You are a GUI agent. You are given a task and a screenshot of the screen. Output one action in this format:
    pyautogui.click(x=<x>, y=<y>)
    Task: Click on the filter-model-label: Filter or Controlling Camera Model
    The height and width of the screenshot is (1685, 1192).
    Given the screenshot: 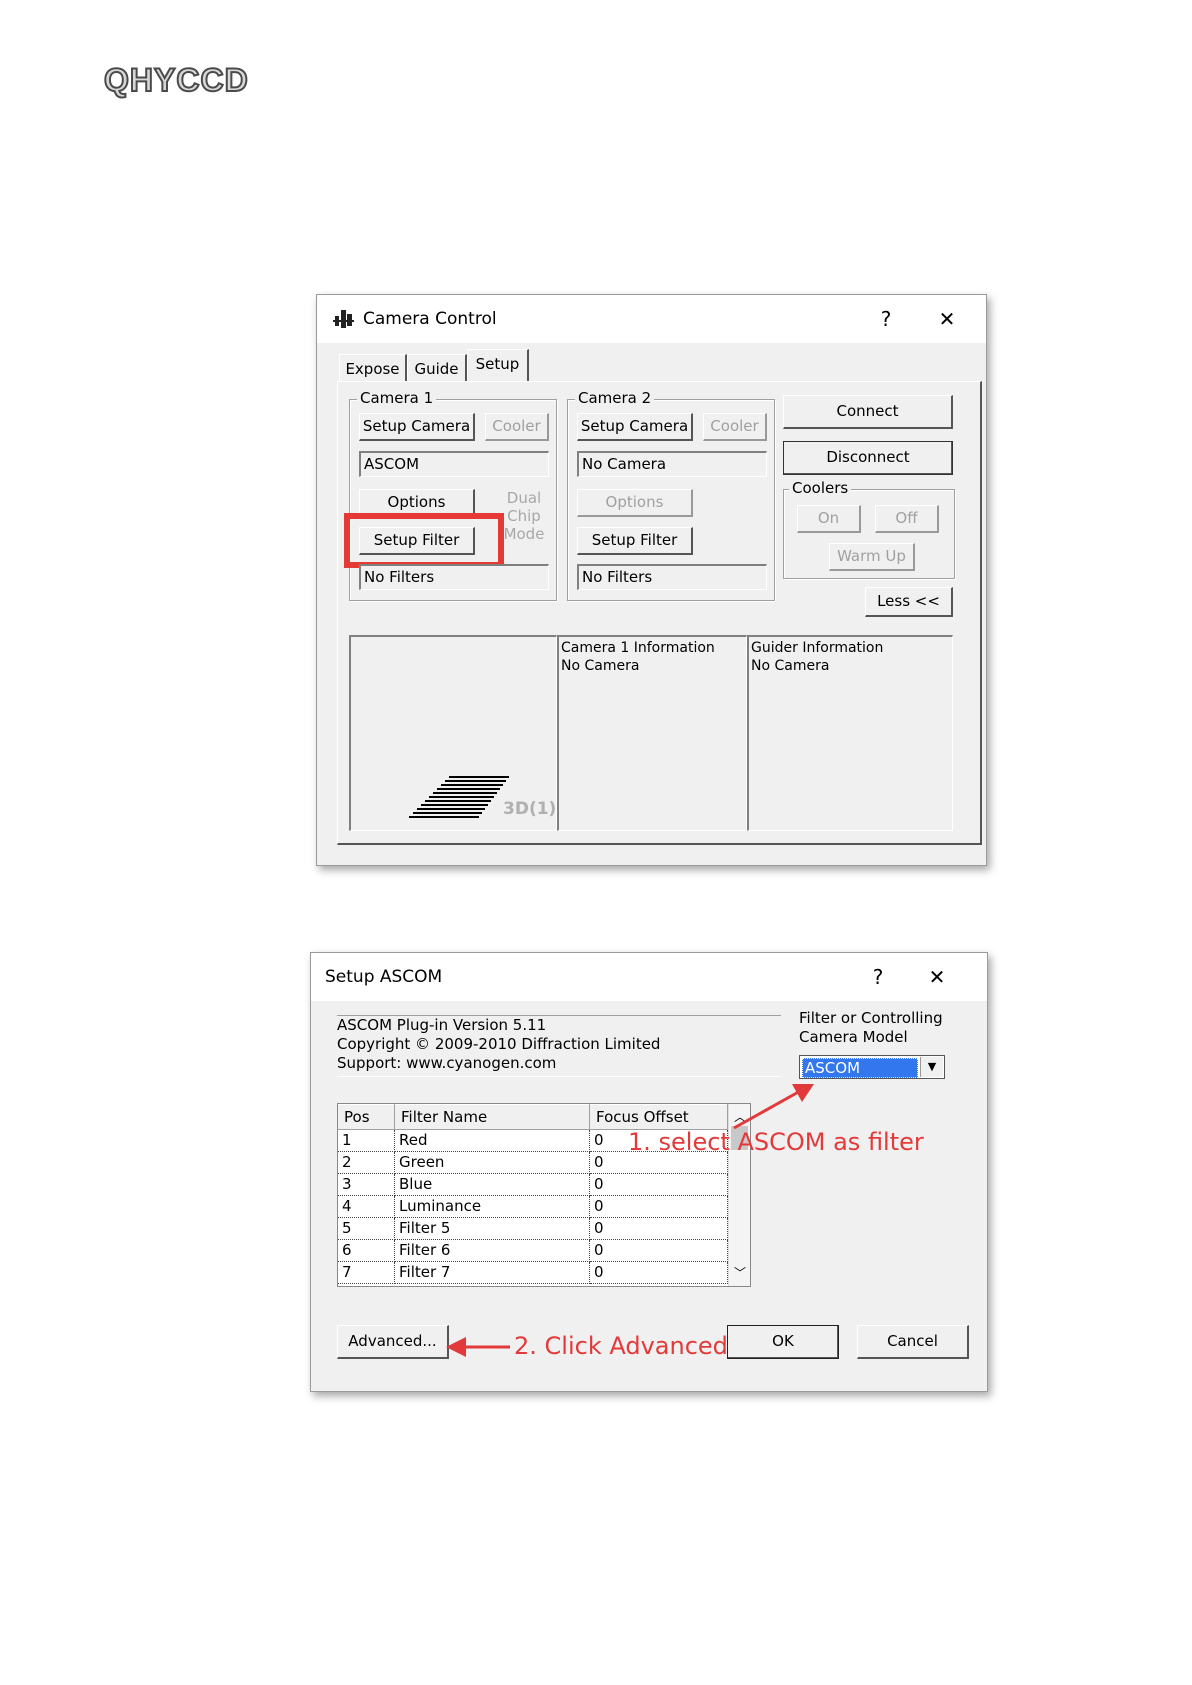 What is the action you would take?
    pyautogui.click(x=871, y=1027)
    